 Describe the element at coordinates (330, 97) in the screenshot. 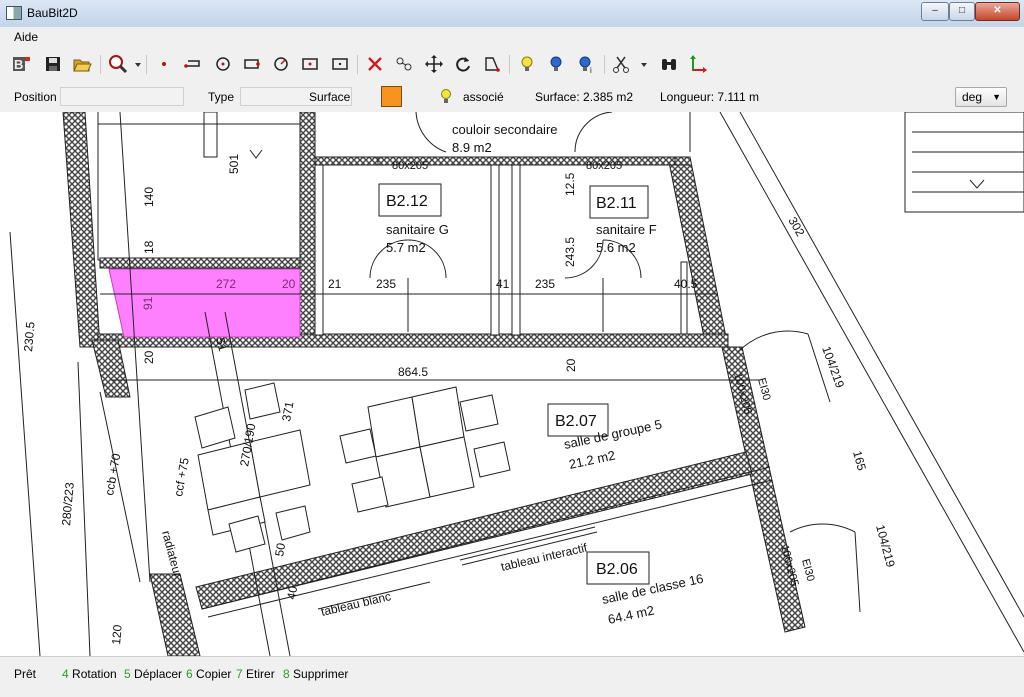

I see `surface-label: Surface` at that location.